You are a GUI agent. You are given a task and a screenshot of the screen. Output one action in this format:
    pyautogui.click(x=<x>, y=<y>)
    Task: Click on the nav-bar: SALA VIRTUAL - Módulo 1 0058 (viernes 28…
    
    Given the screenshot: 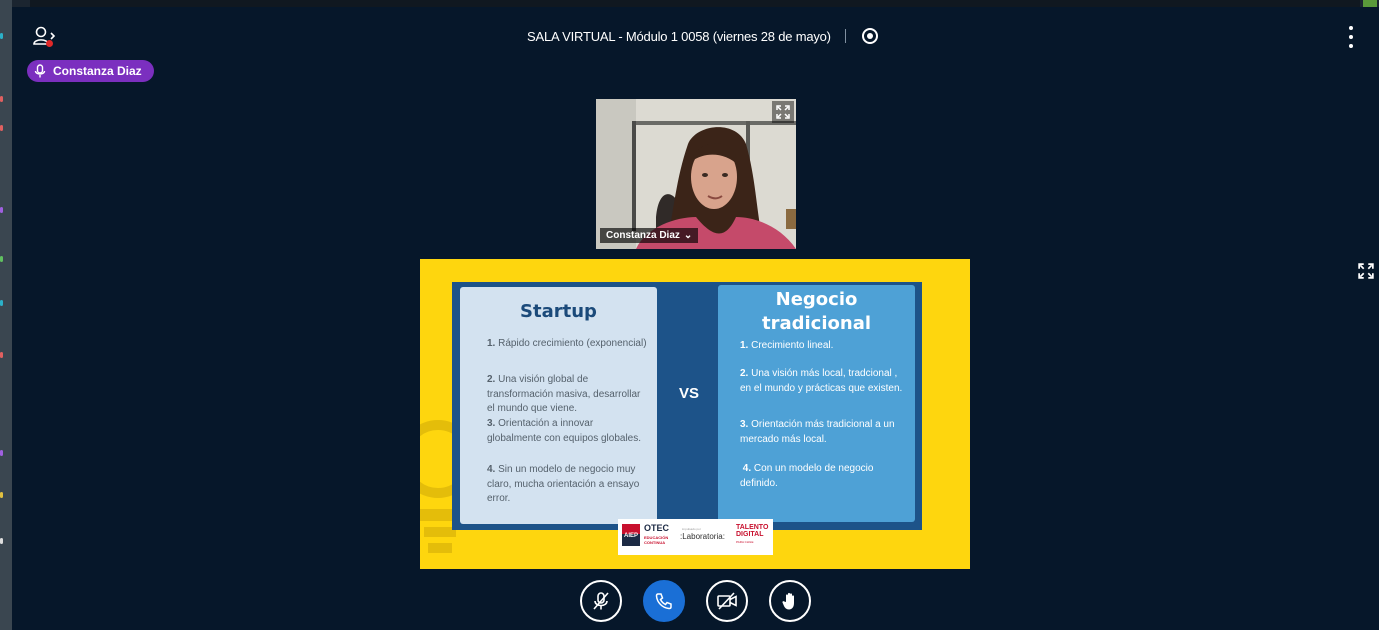 What is the action you would take?
    pyautogui.click(x=695, y=35)
    